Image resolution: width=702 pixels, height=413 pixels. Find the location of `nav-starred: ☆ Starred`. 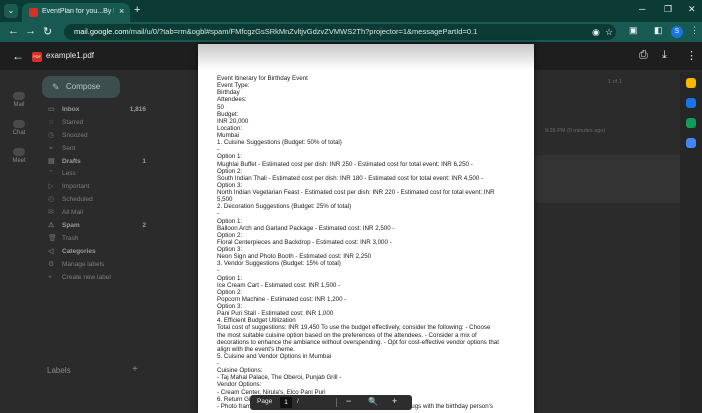

nav-starred: ☆ Starred is located at coordinates (98, 123).